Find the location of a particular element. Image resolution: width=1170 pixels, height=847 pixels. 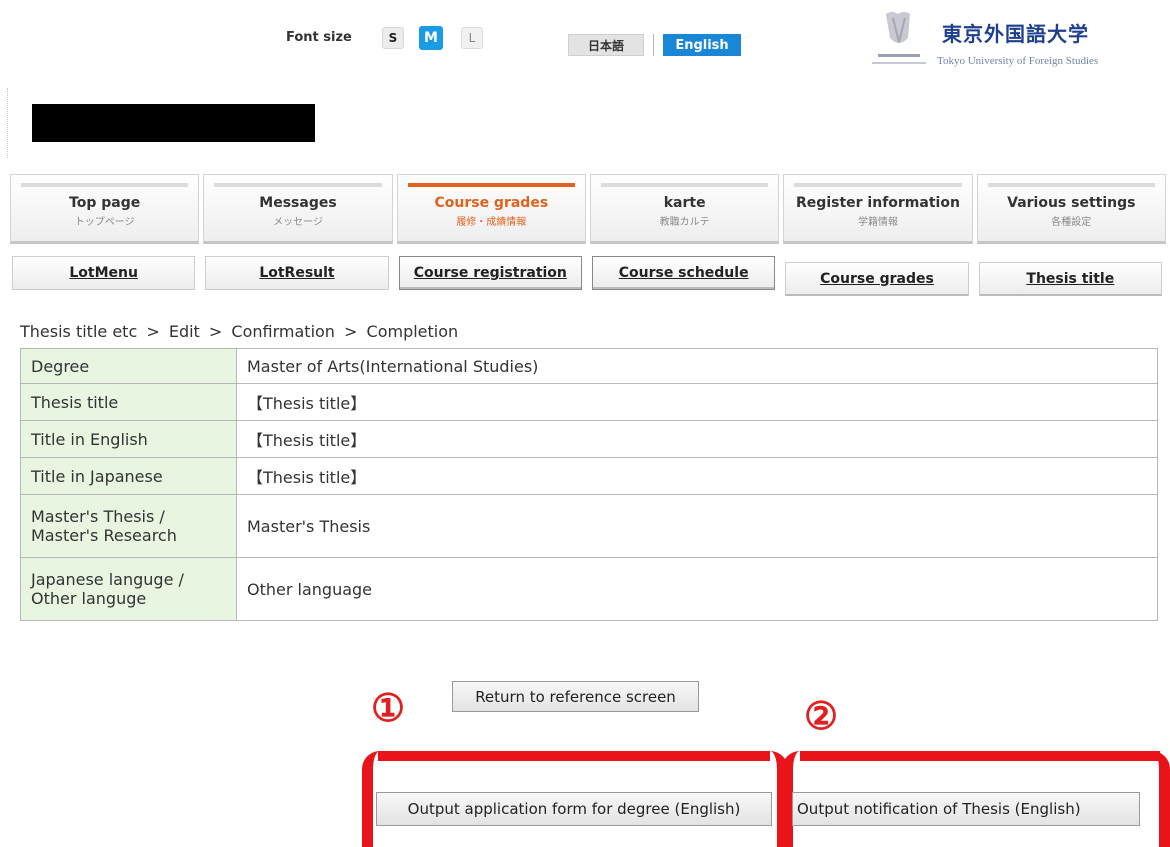

nav-tab-sublabel: 履修・成績情報 is located at coordinates (491, 222).